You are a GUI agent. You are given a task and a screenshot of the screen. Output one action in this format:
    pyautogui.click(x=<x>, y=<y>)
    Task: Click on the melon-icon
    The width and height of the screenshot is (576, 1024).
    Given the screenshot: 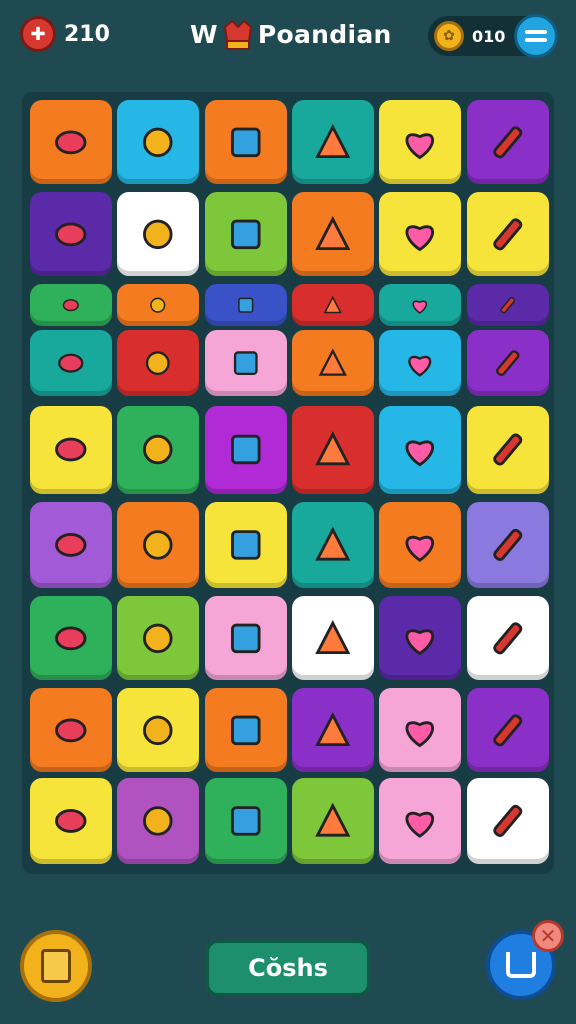 What is the action you would take?
    pyautogui.click(x=508, y=638)
    